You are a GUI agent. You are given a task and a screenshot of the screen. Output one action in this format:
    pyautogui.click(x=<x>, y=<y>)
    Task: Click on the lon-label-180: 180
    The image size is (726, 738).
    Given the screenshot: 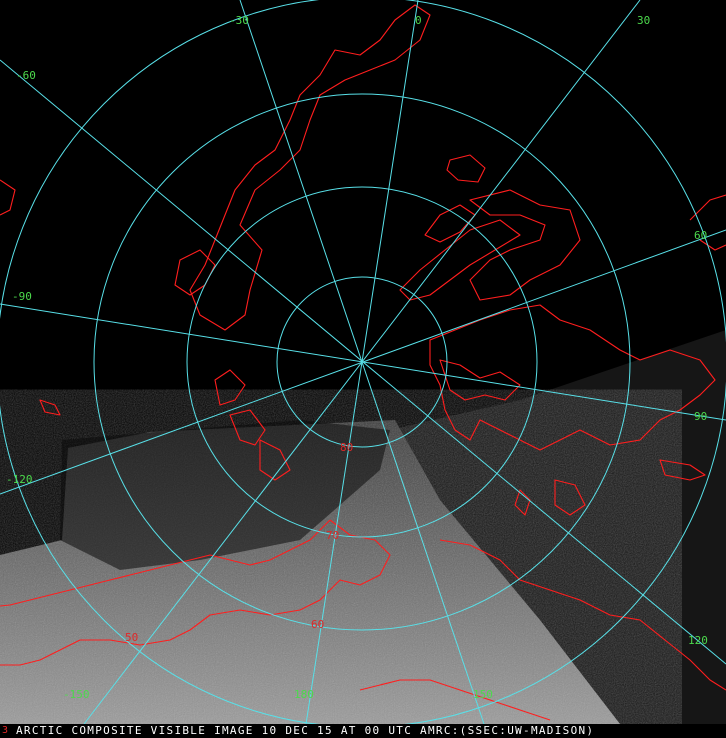 What is the action you would take?
    pyautogui.click(x=304, y=694)
    